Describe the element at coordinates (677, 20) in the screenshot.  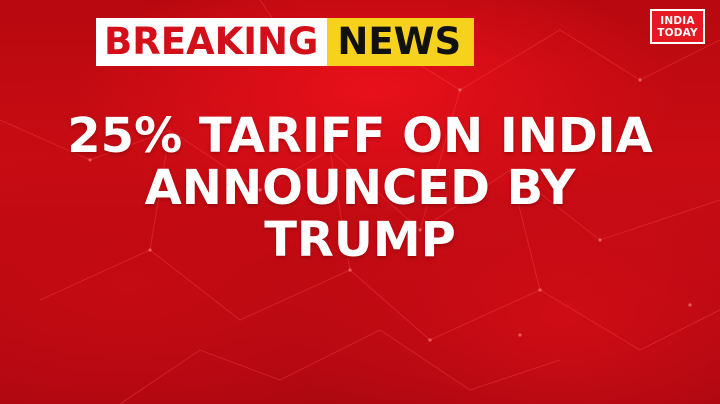
I see `logo-line-1: INDIA` at that location.